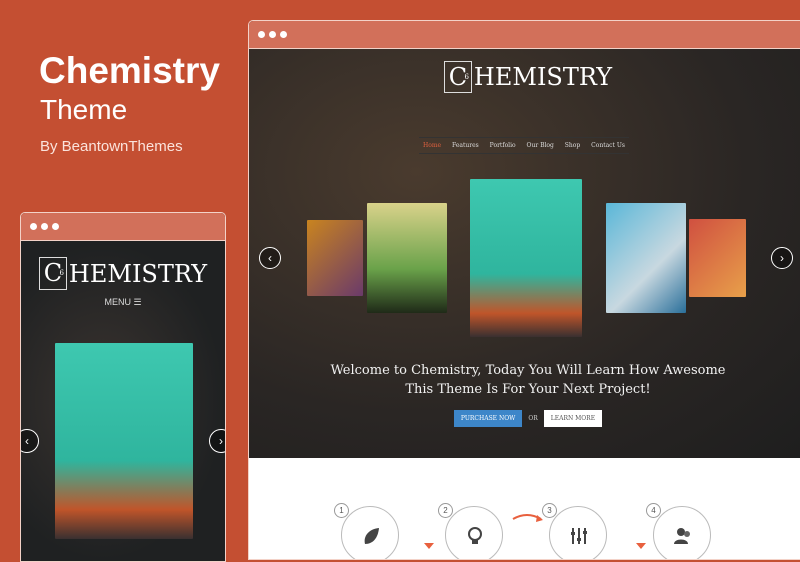 Image resolution: width=800 pixels, height=562 pixels. What do you see at coordinates (117, 302) in the screenshot?
I see `menu-label: MENU` at bounding box center [117, 302].